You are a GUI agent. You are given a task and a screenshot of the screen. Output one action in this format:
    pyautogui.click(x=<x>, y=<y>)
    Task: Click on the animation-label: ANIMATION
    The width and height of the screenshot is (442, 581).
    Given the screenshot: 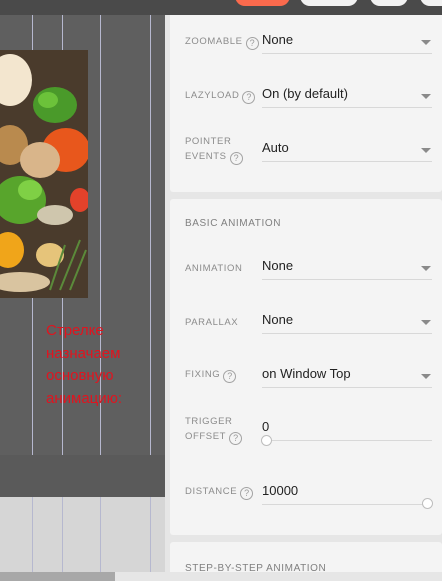 What is the action you would take?
    pyautogui.click(x=214, y=268)
    